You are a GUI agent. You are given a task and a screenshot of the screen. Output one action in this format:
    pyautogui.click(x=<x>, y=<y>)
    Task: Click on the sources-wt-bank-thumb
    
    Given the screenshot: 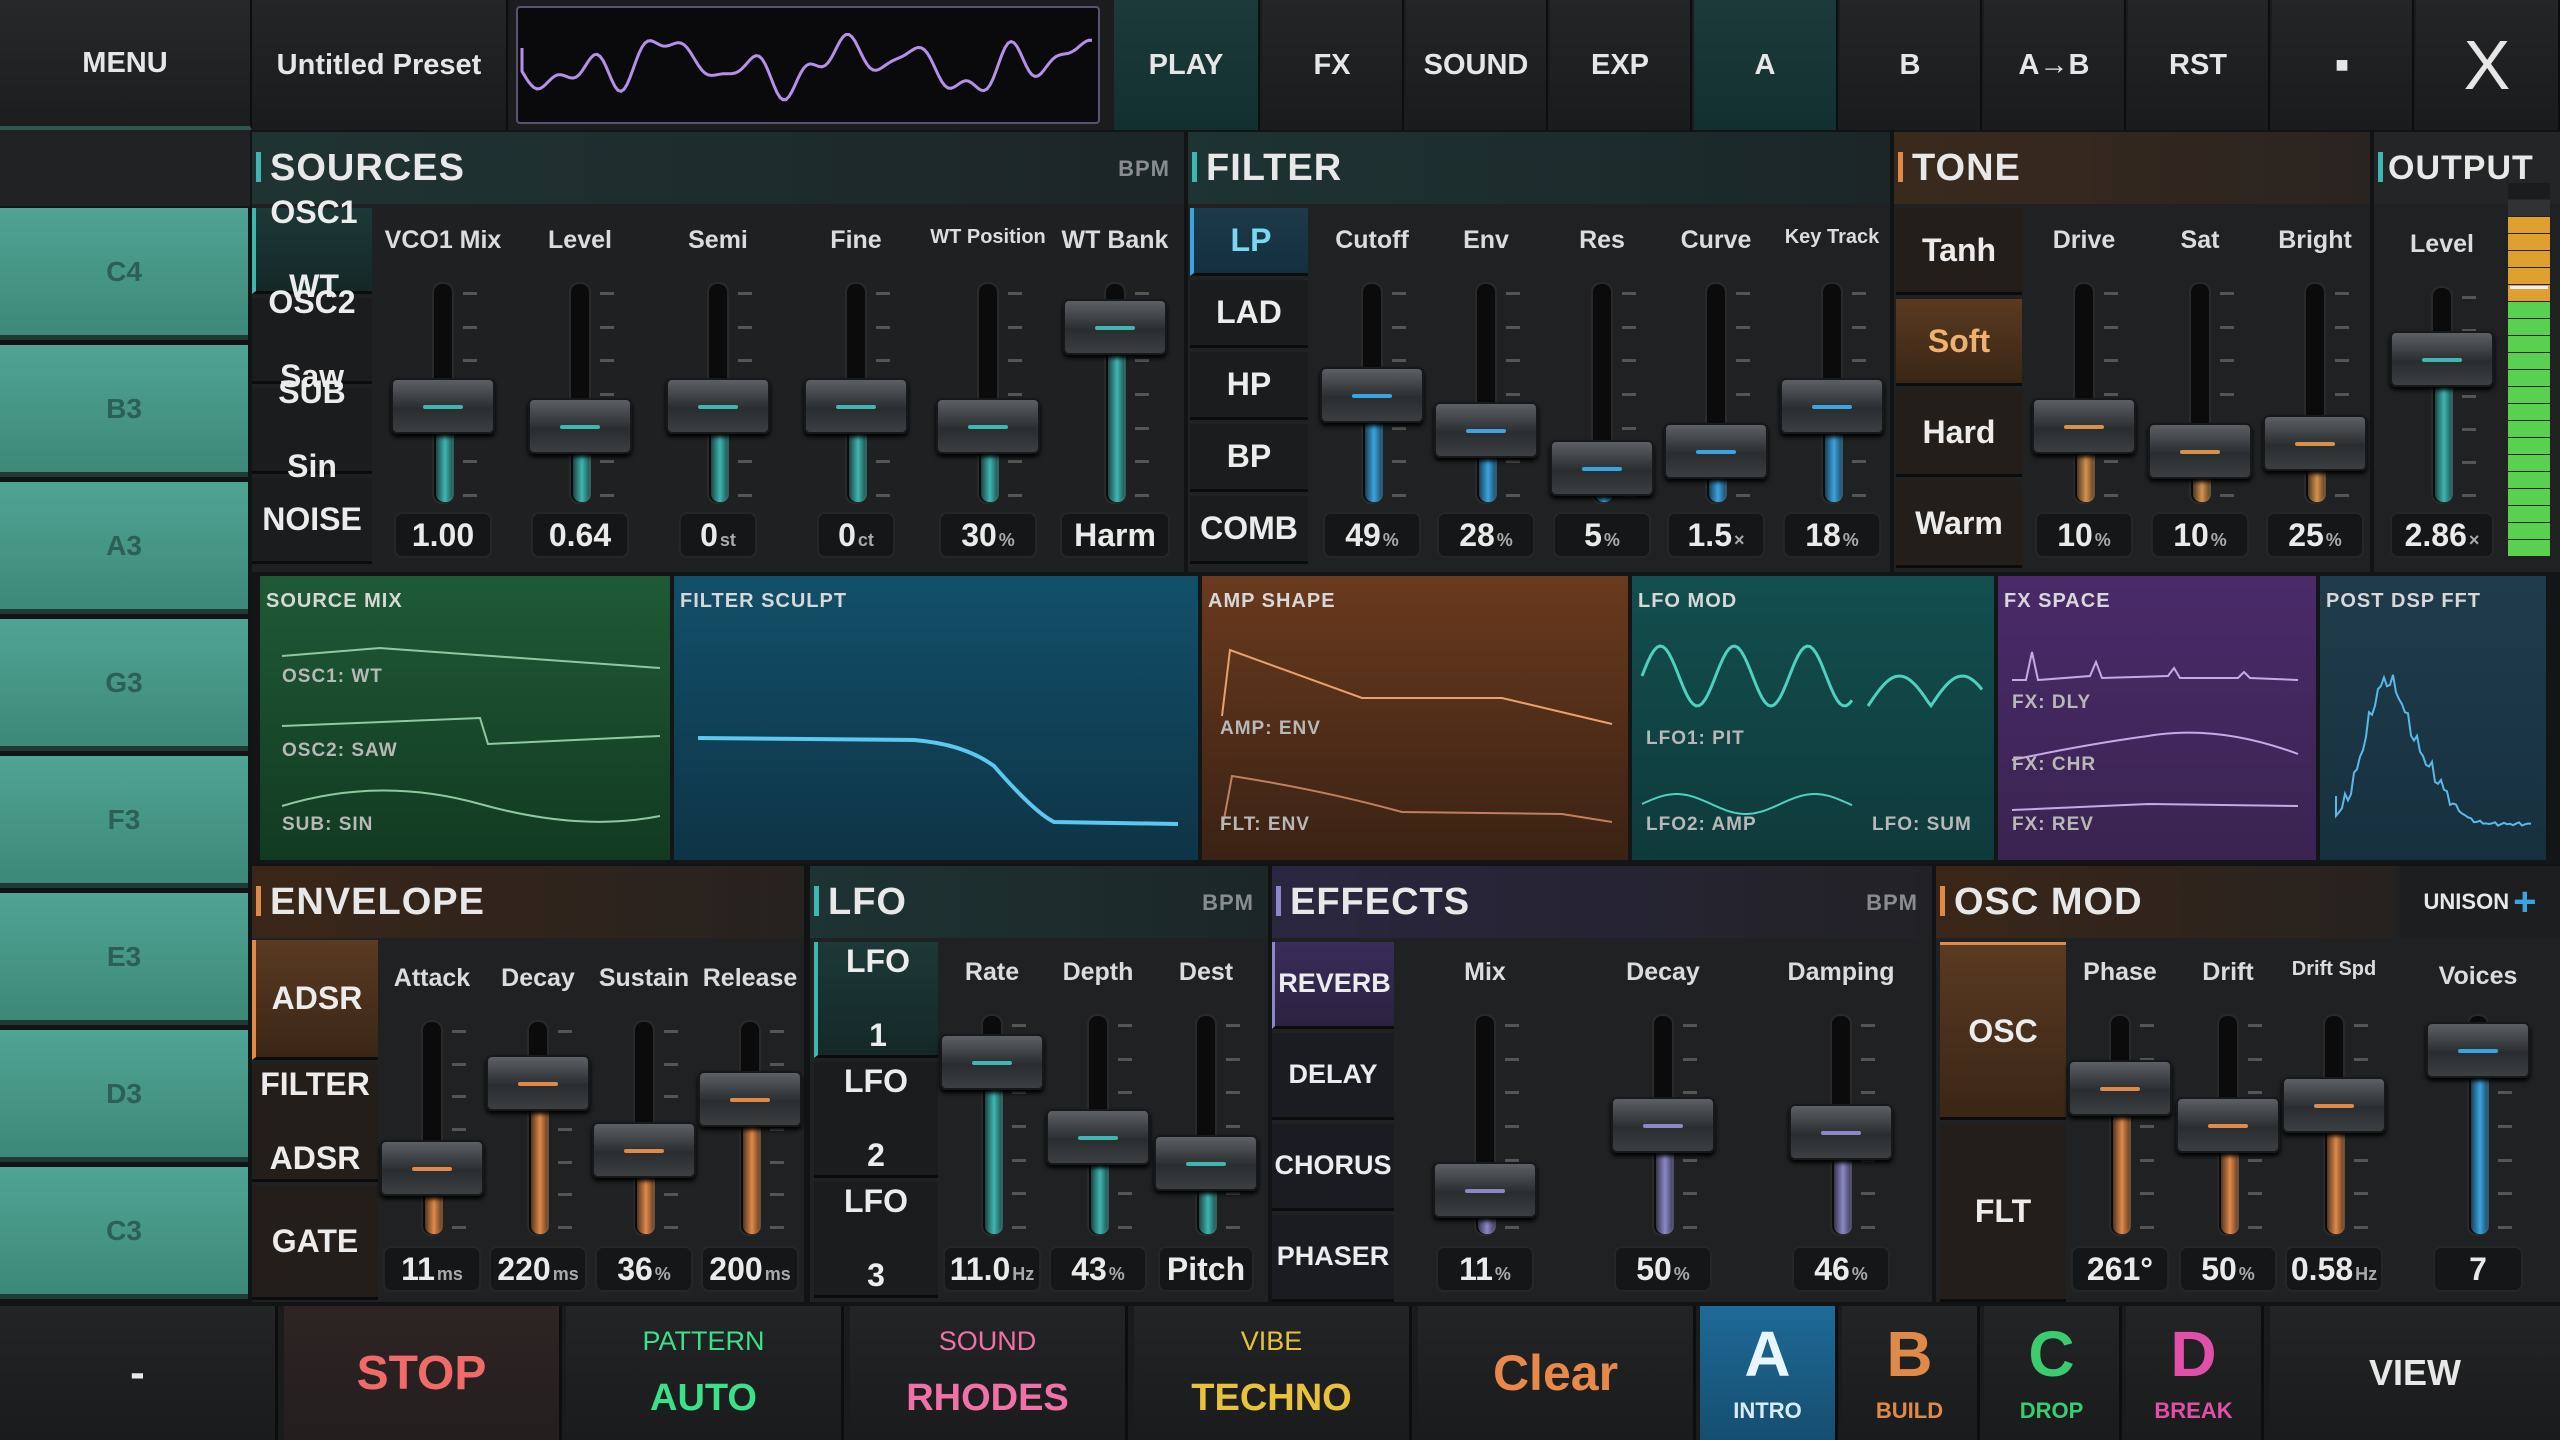 What is the action you would take?
    pyautogui.click(x=1115, y=326)
    